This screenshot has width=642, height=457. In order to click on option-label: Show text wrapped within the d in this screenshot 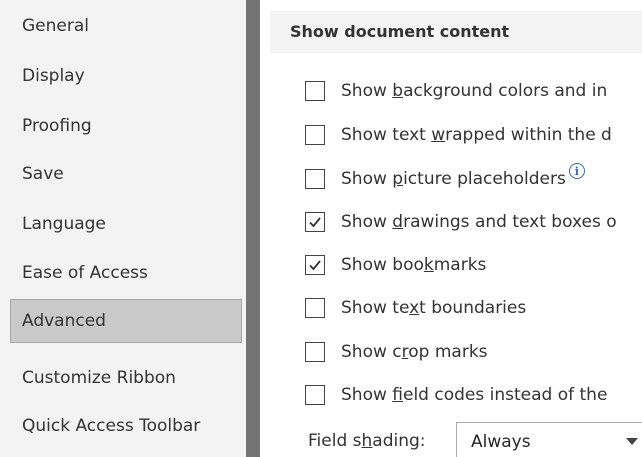, I will do `click(476, 135)`.